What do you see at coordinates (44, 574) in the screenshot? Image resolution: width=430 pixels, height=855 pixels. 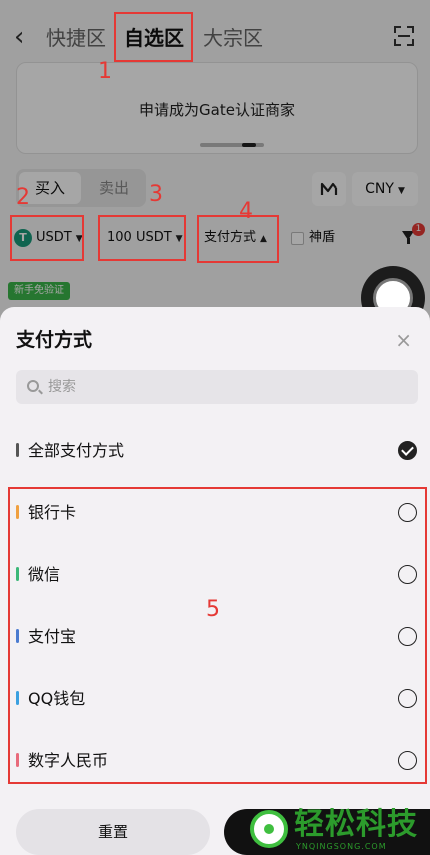 I see `option-label: 微信` at bounding box center [44, 574].